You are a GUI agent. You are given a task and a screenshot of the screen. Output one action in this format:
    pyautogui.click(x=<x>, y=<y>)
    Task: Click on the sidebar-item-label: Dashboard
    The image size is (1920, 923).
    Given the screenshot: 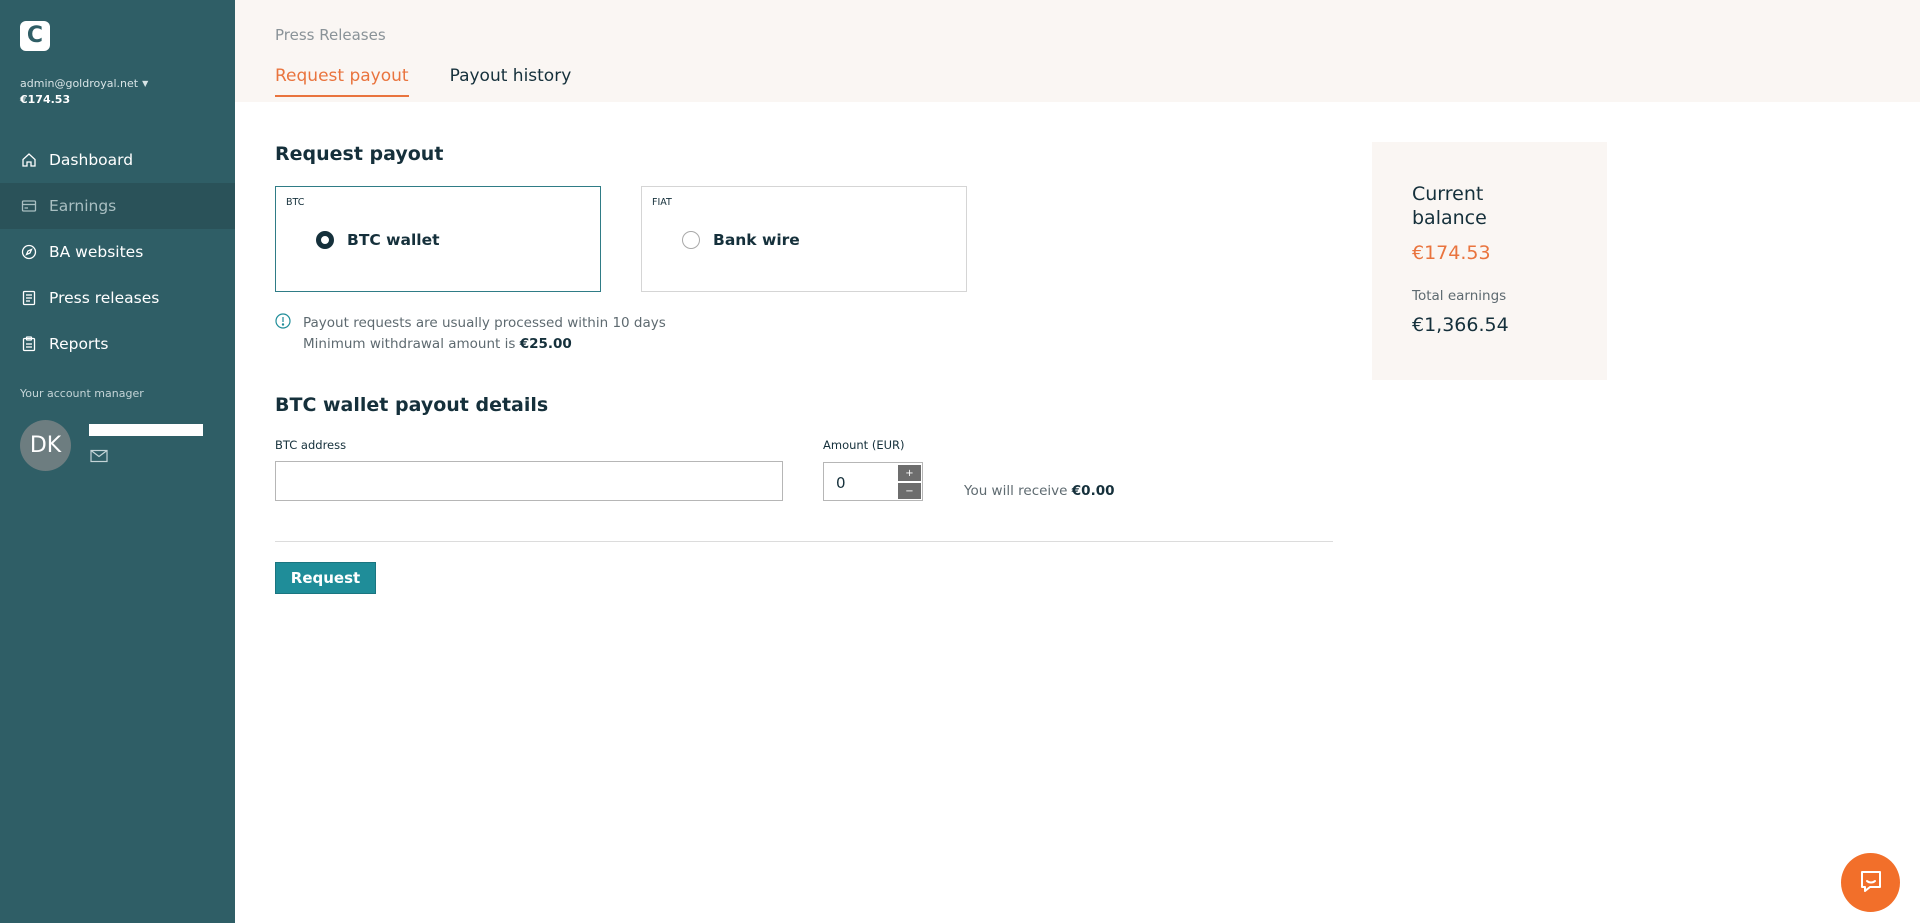 What is the action you would take?
    pyautogui.click(x=91, y=160)
    